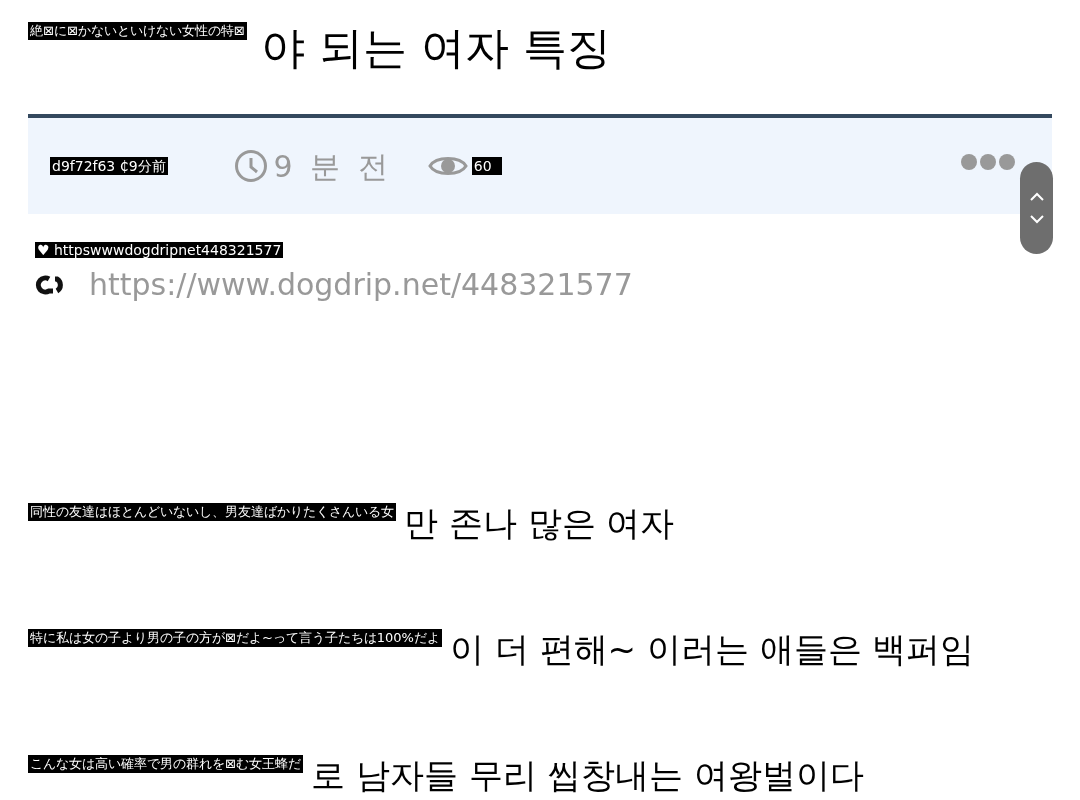 This screenshot has height=800, width=1080. I want to click on more-options-icon, so click(988, 162).